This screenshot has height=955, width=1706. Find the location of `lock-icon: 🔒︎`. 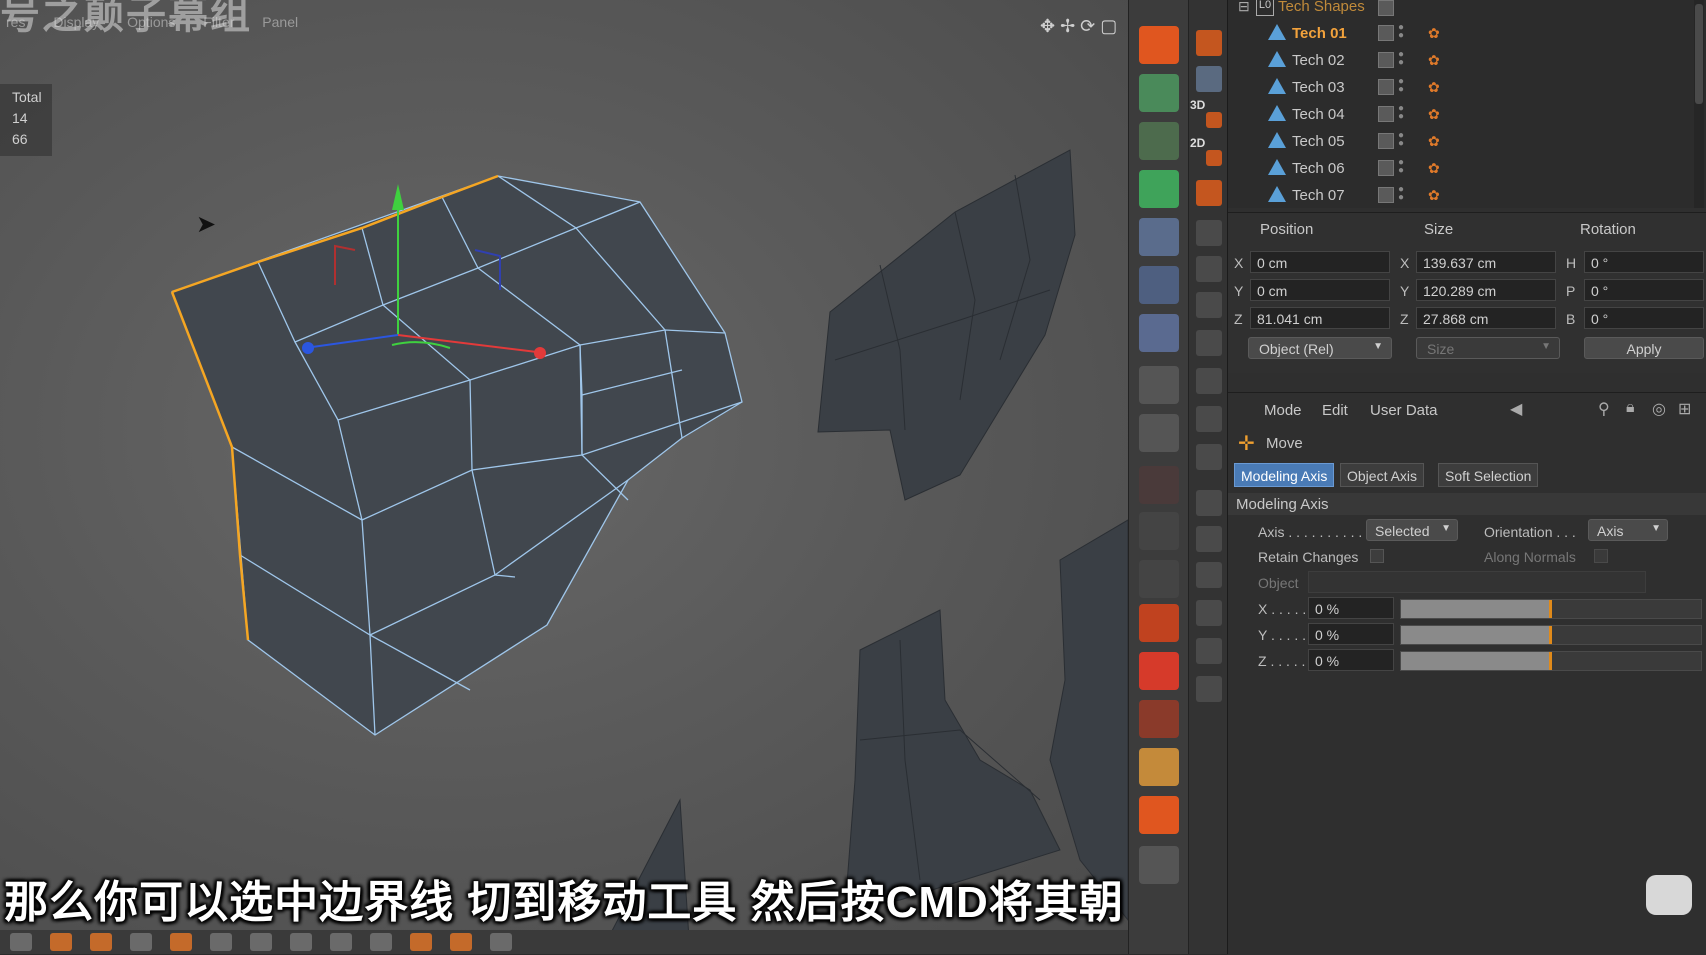

lock-icon: 🔒︎ is located at coordinates (1630, 408).